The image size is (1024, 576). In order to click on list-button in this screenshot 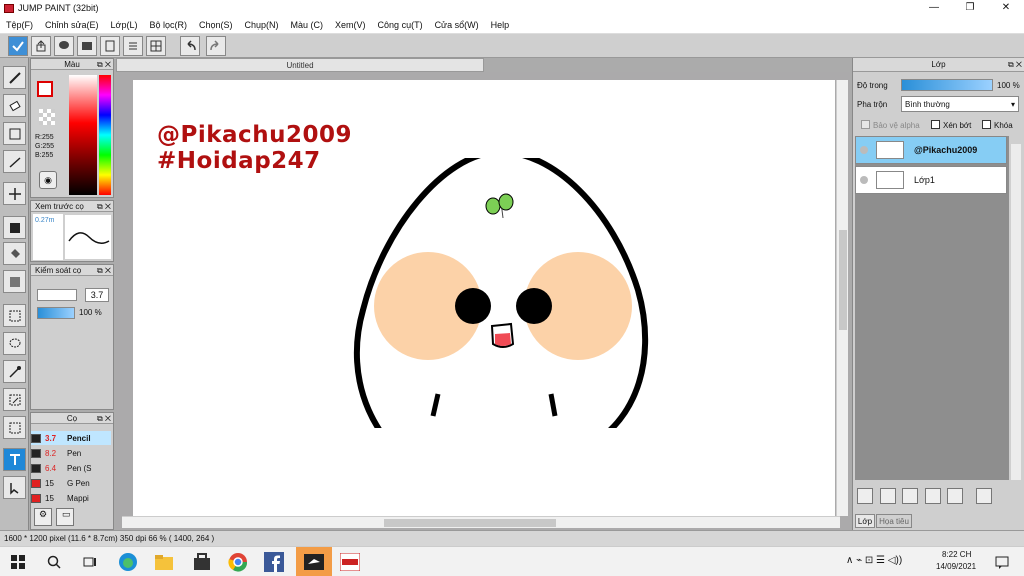, I will do `click(133, 46)`.